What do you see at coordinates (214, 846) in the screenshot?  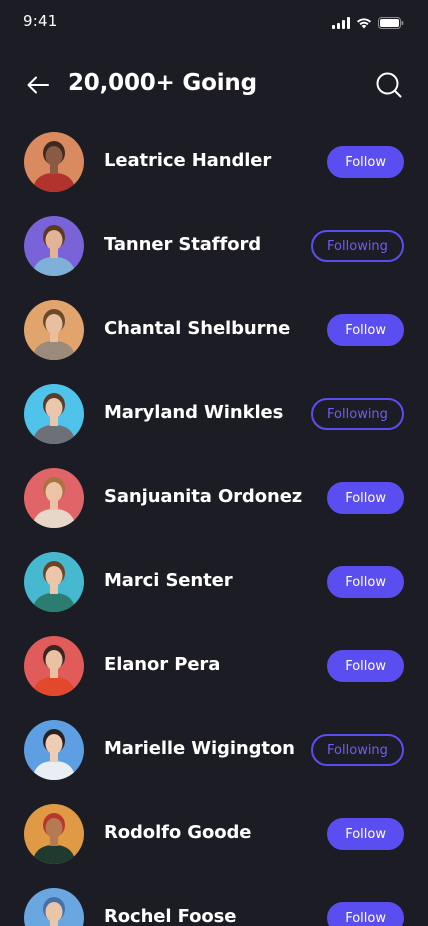 I see `list-item: Rodolfo Goode Follow` at bounding box center [214, 846].